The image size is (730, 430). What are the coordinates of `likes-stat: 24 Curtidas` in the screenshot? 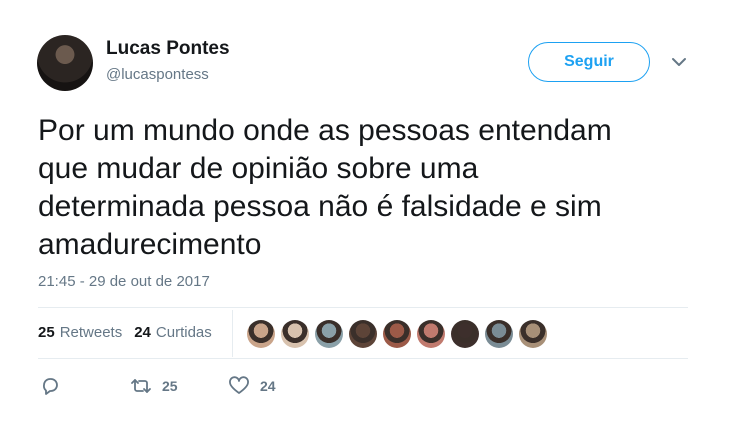 It's located at (173, 332).